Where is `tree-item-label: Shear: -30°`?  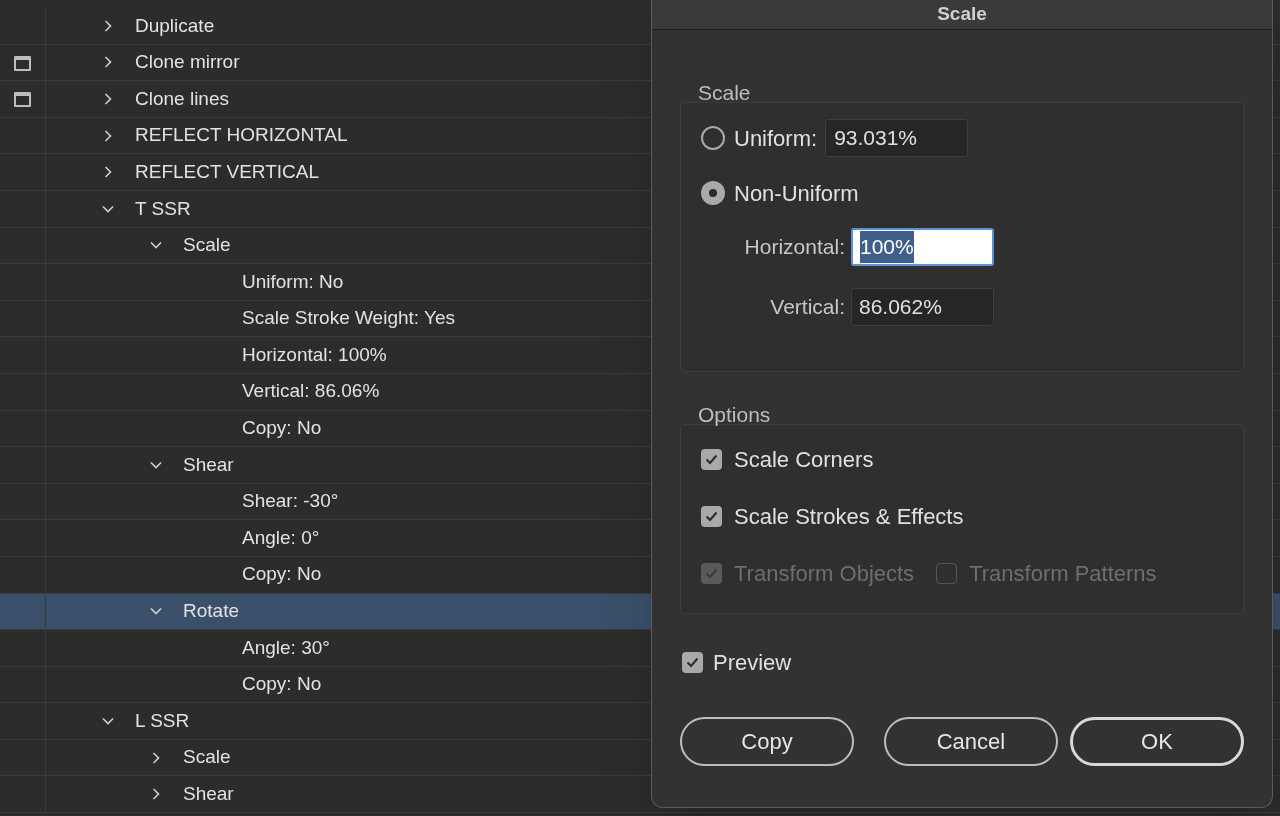 tree-item-label: Shear: -30° is located at coordinates (290, 501).